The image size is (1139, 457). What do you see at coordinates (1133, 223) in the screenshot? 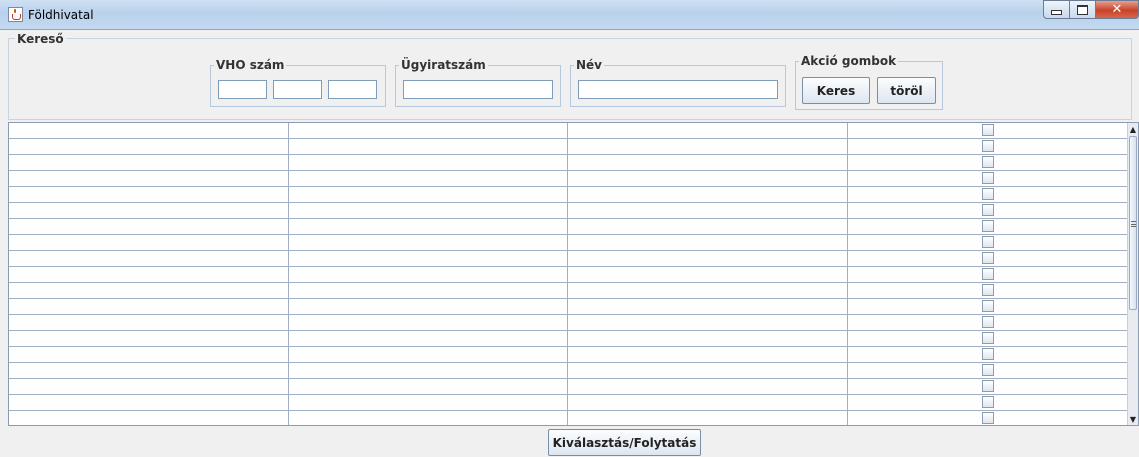
I see `scrollbar-thumb` at bounding box center [1133, 223].